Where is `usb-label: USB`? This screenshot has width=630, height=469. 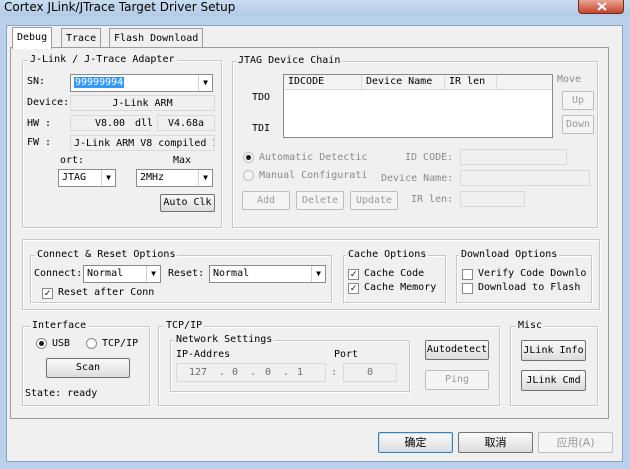
usb-label: USB is located at coordinates (61, 343).